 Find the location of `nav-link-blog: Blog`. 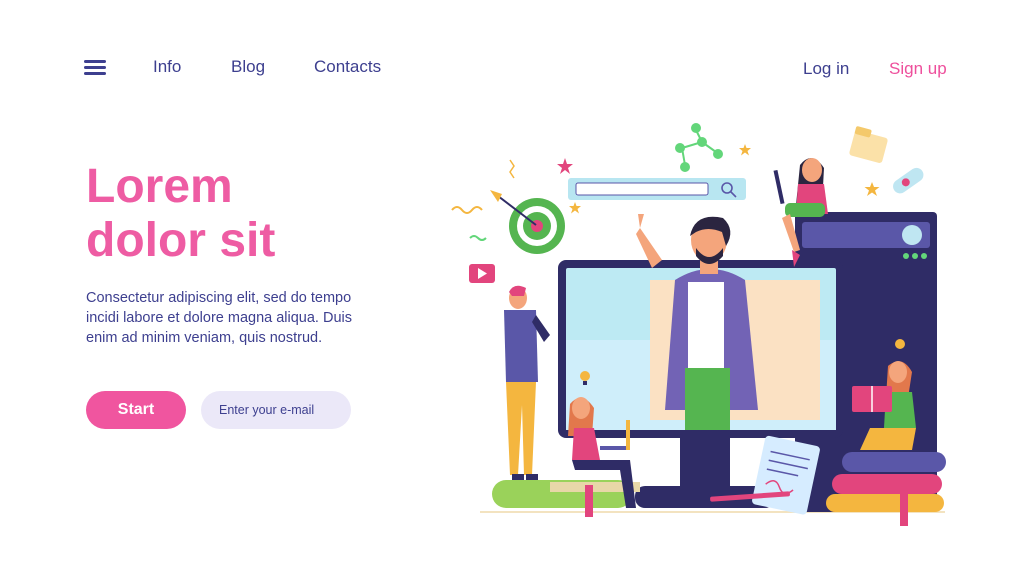

nav-link-blog: Blog is located at coordinates (248, 67).